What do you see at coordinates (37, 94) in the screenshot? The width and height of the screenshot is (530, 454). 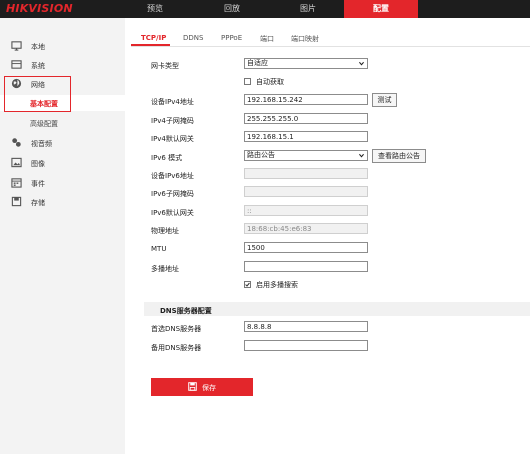 I see `highlight-box` at bounding box center [37, 94].